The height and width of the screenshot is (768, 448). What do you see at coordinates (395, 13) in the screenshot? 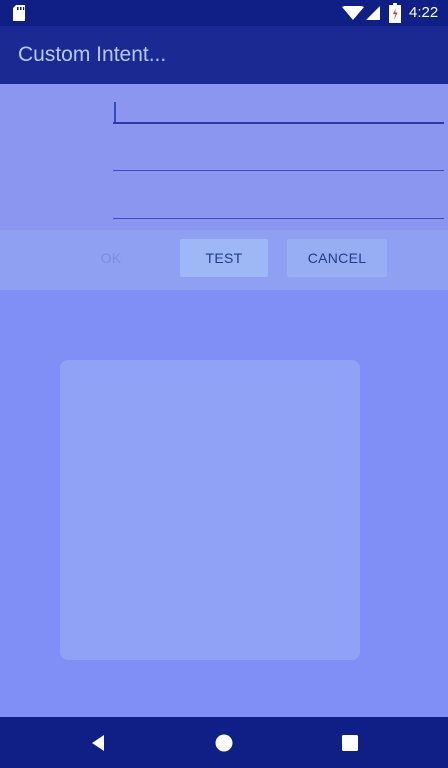
I see `battery-icon` at bounding box center [395, 13].